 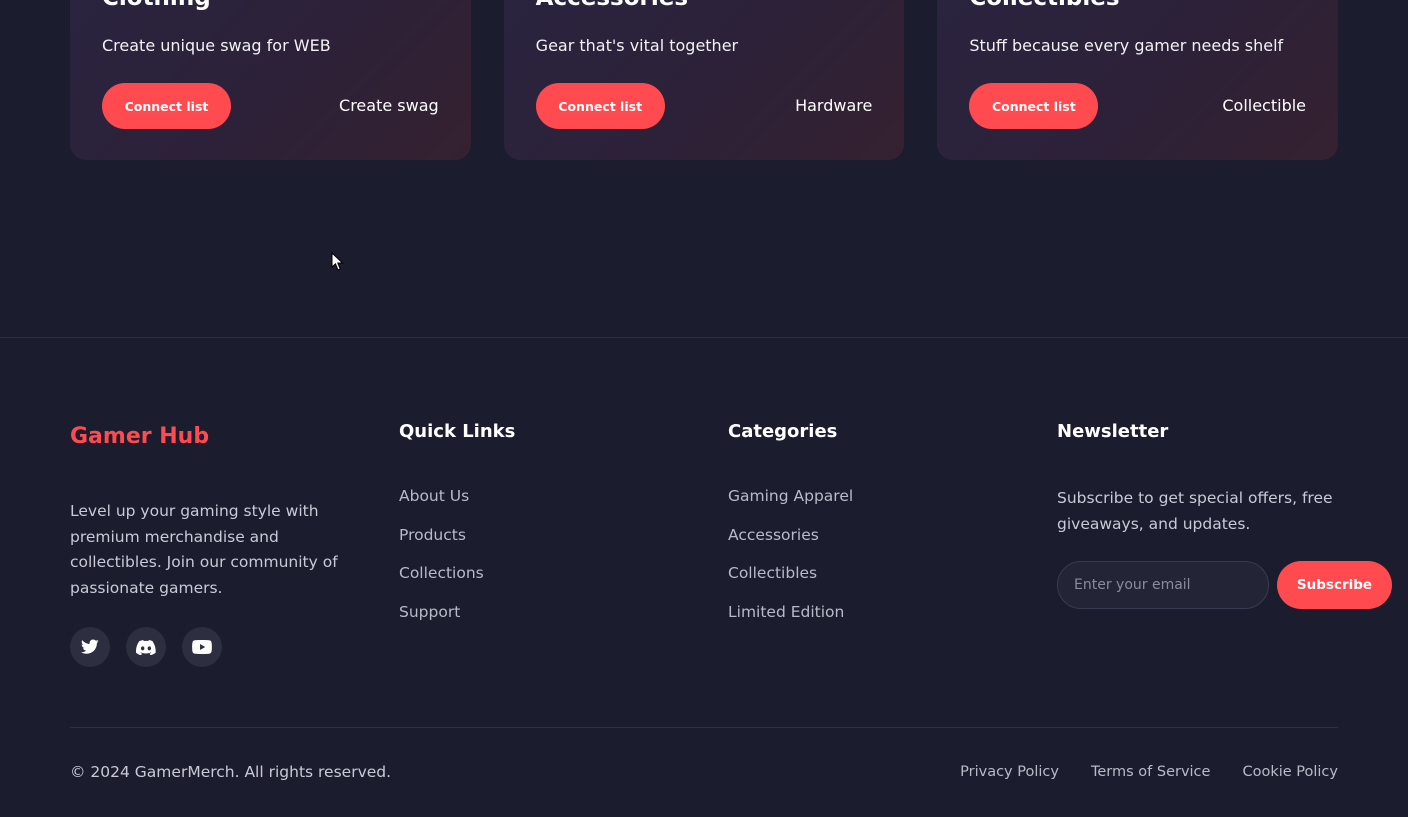 What do you see at coordinates (1044, 7) in the screenshot?
I see `card-title: Collectibles` at bounding box center [1044, 7].